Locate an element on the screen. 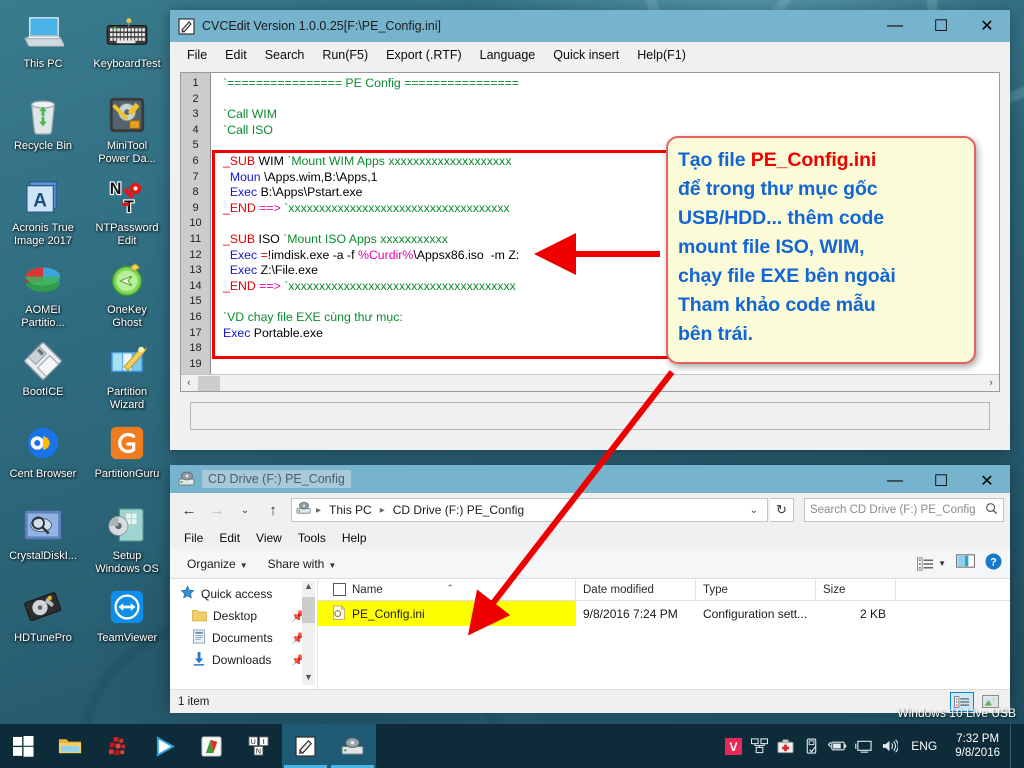 This screenshot has height=768, width=1024. first-aid-tray-icon is located at coordinates (785, 746).